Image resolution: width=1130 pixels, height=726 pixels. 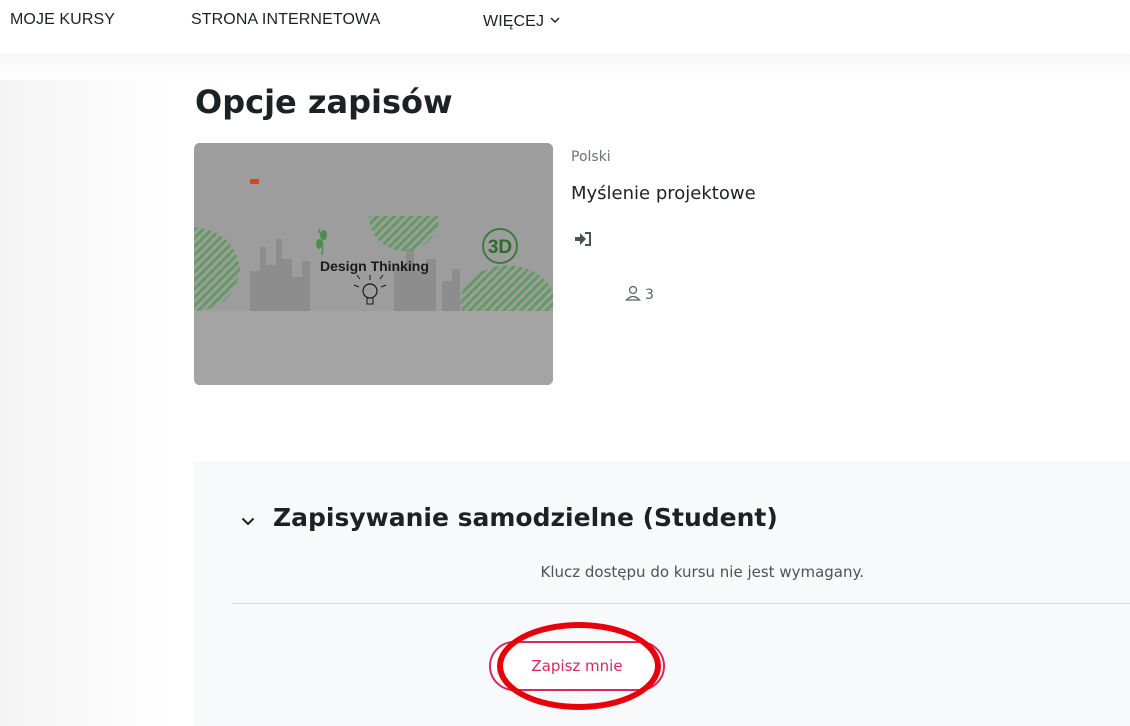 What do you see at coordinates (583, 239) in the screenshot?
I see `sign-in-icon` at bounding box center [583, 239].